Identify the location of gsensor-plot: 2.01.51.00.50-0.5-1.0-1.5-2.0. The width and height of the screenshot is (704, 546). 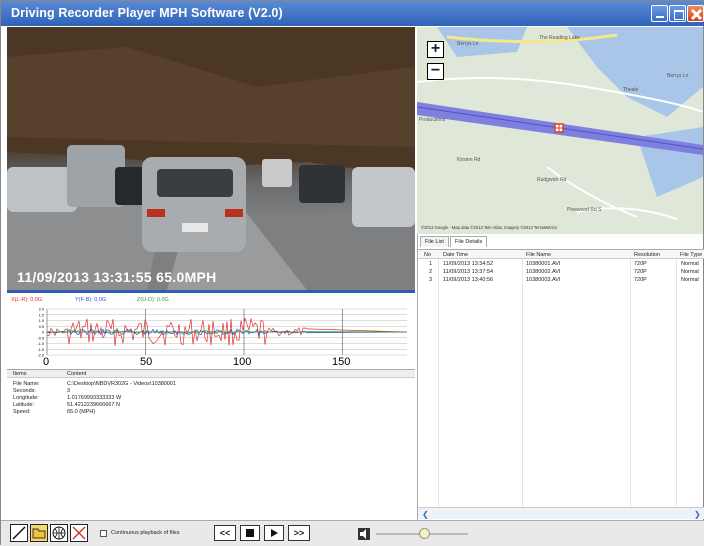
(222, 333).